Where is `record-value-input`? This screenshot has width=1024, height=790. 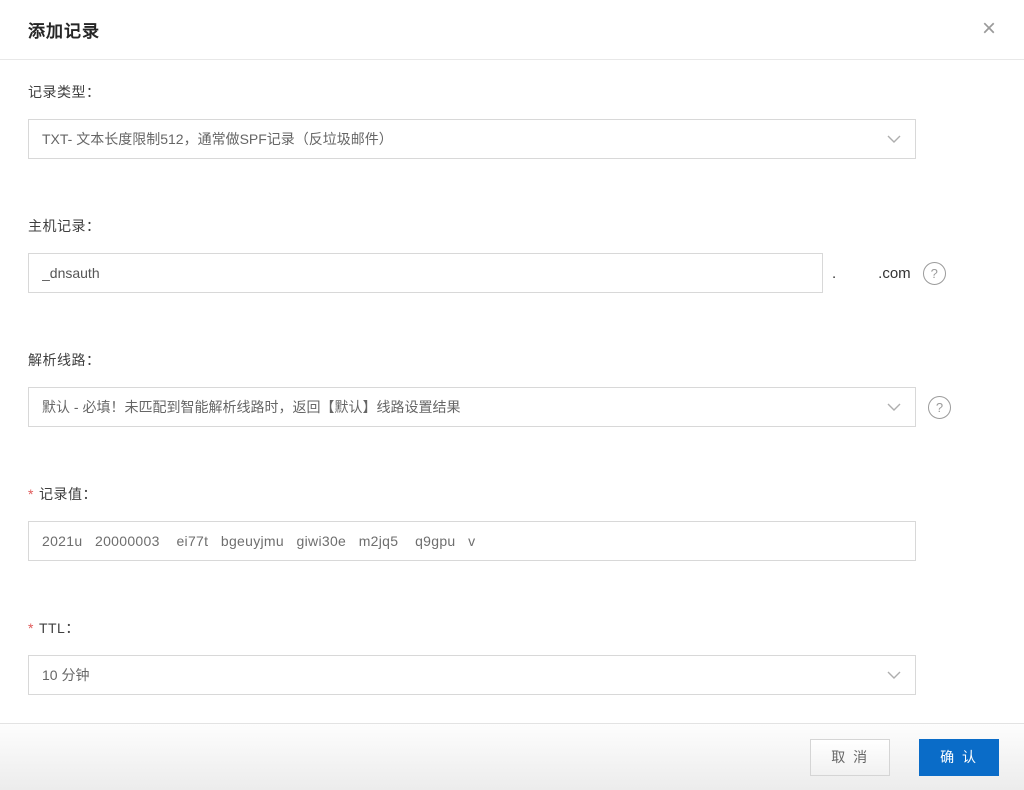
record-value-input is located at coordinates (472, 541).